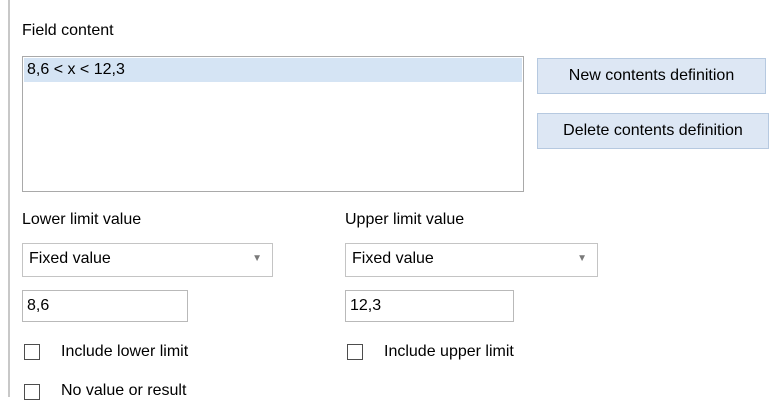 The image size is (769, 400). Describe the element at coordinates (393, 258) in the screenshot. I see `upper-limit-type-value: Fixed value` at that location.